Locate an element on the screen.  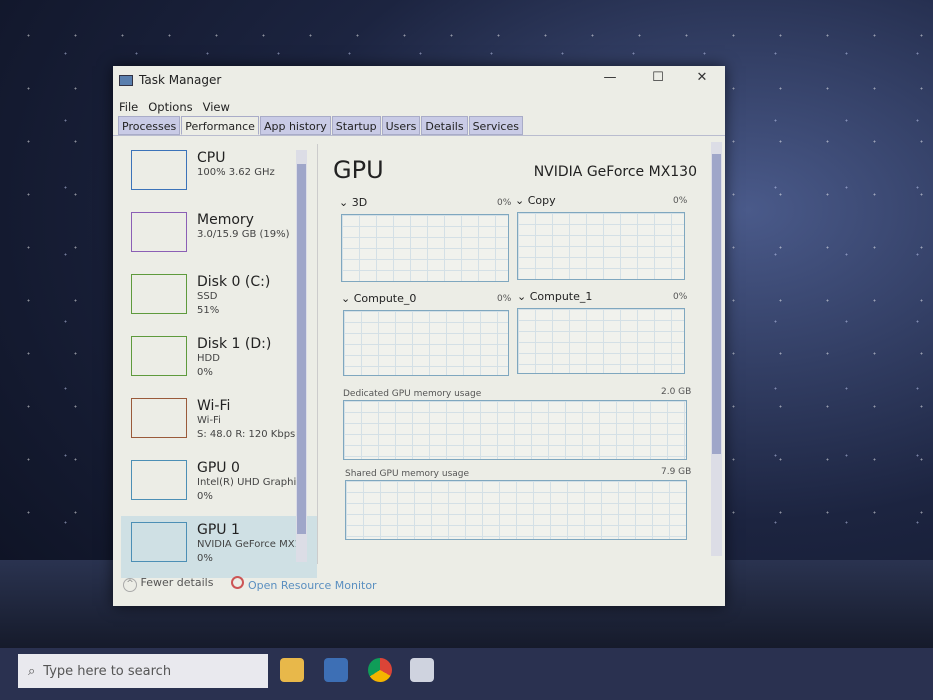
sidebar-item-detail: Intel(R) UHD Graphics is located at coordinates (247, 482).